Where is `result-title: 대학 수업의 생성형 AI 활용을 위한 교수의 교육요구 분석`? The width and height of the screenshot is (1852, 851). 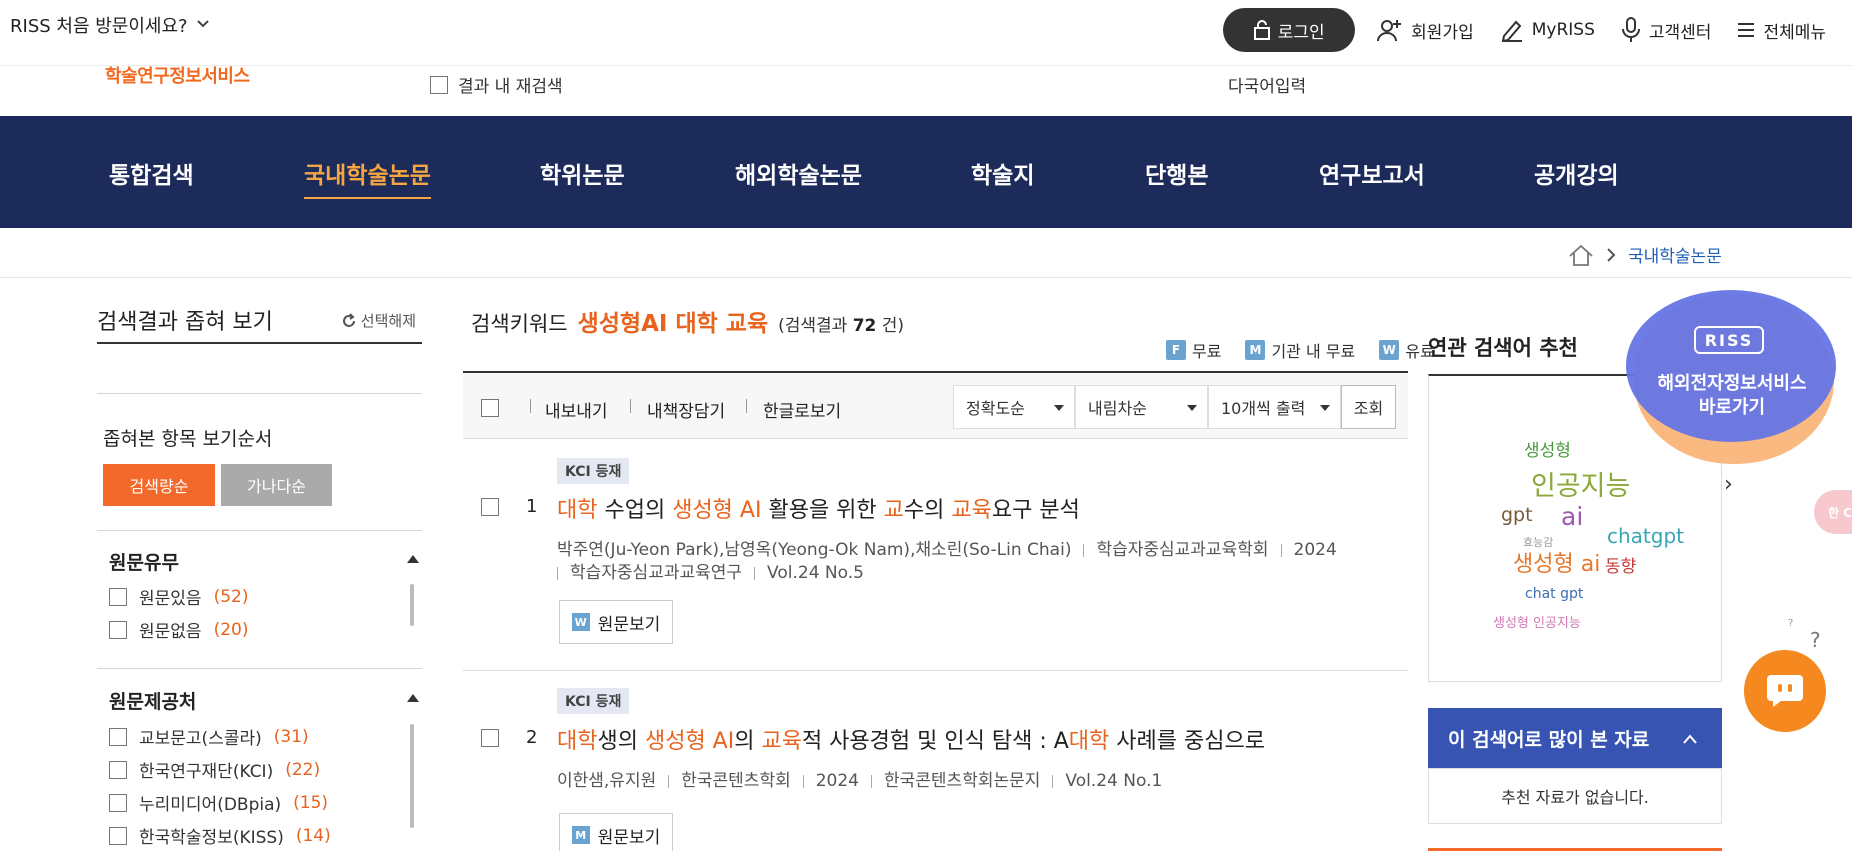
result-title: 대학 수업의 생성형 AI 활용을 위한 교수의 교육요구 분석 is located at coordinates (818, 508).